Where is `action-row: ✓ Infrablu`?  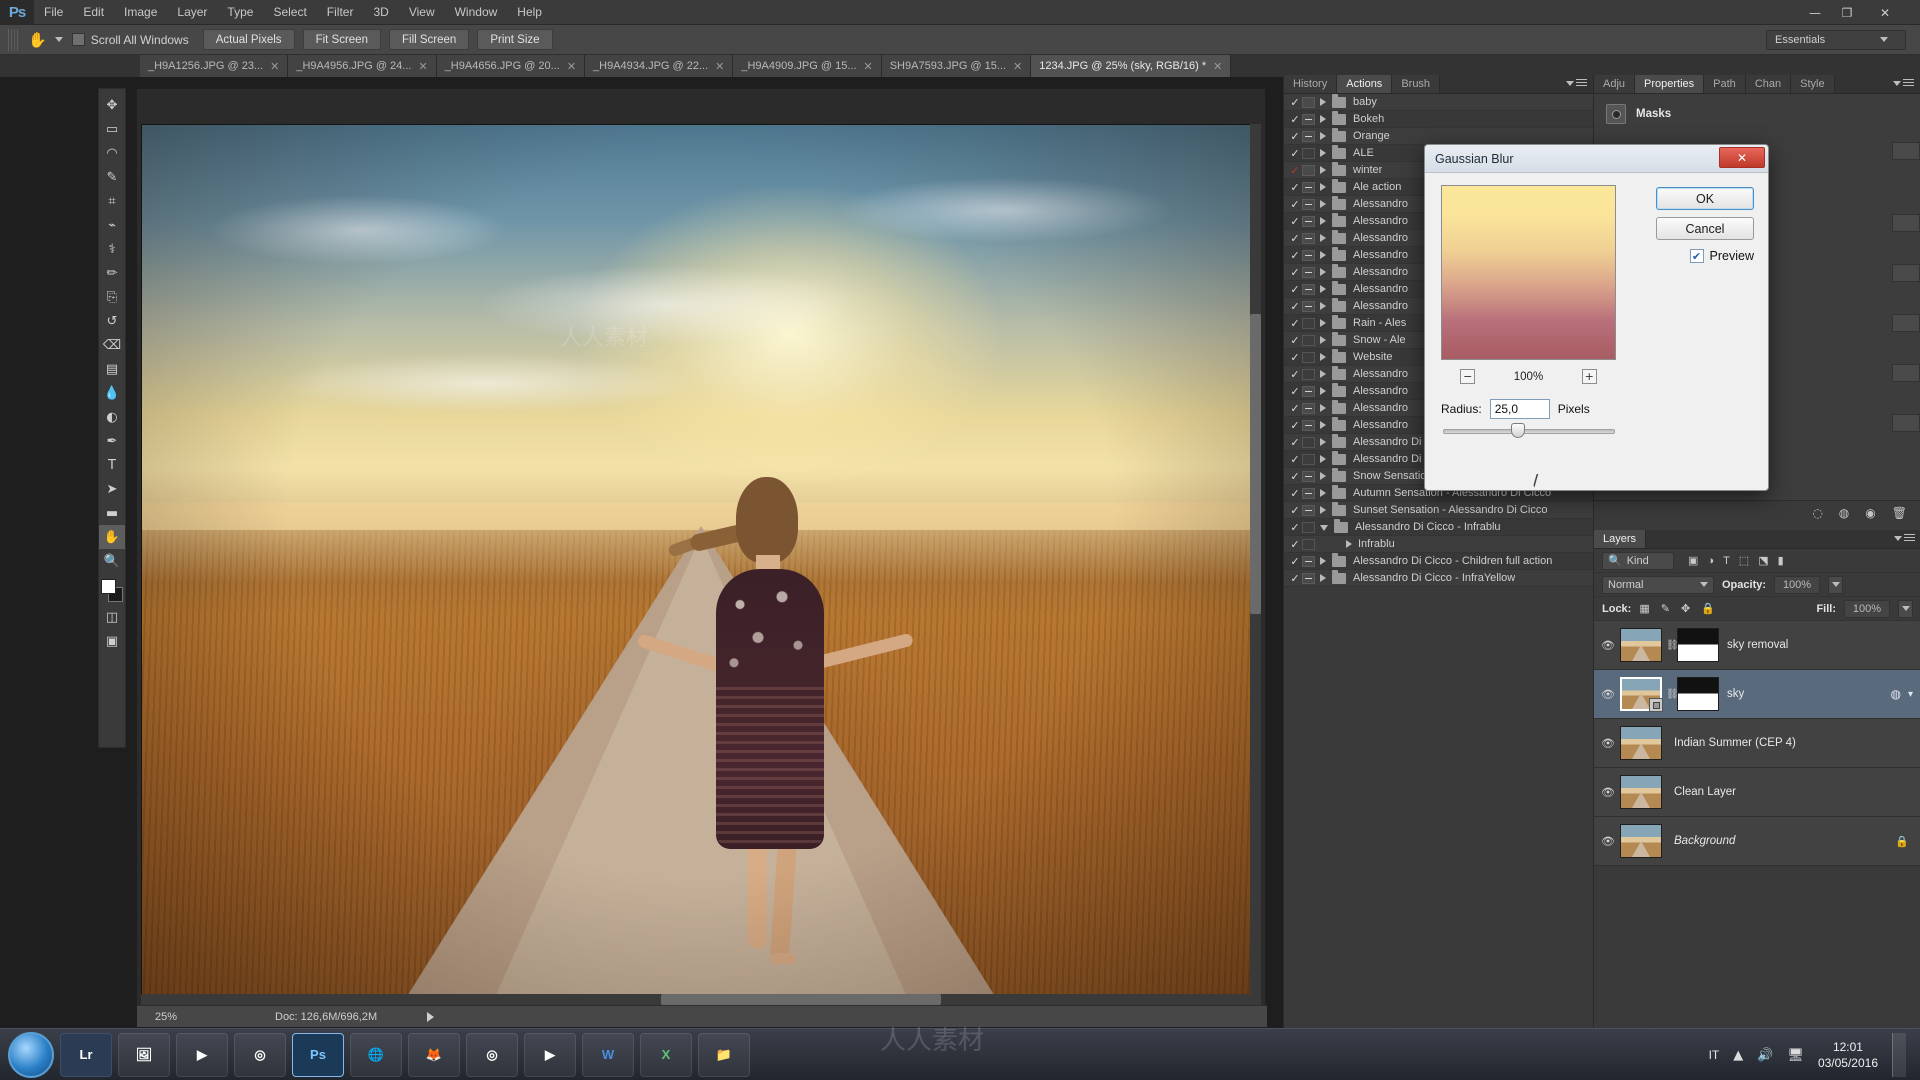
action-row: ✓ Infrablu is located at coordinates (1439, 544).